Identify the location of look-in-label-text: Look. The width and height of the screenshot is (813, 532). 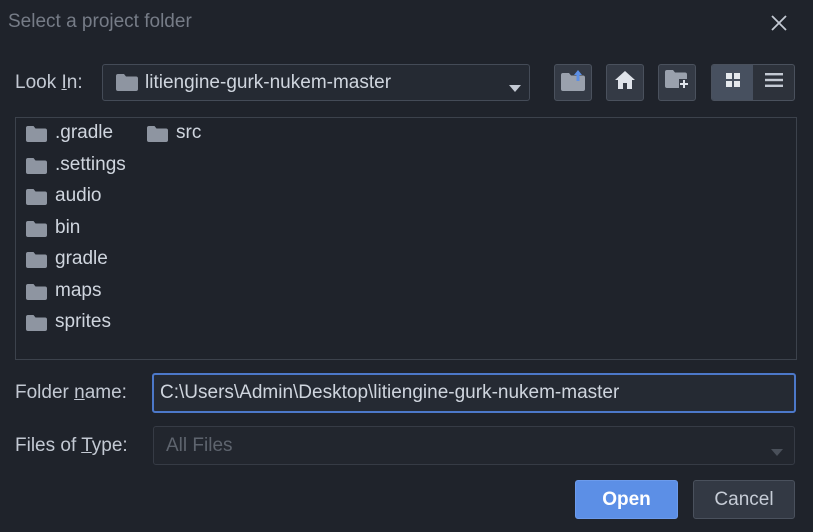
(38, 82).